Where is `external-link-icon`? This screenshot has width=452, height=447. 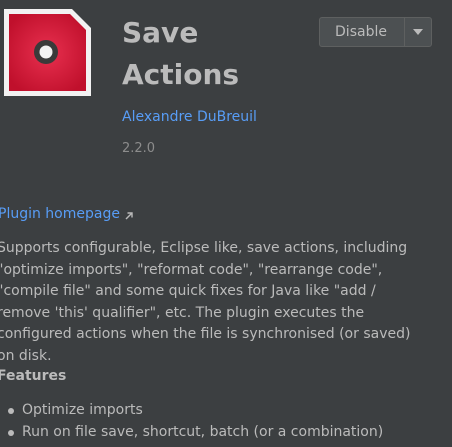 external-link-icon is located at coordinates (129, 214).